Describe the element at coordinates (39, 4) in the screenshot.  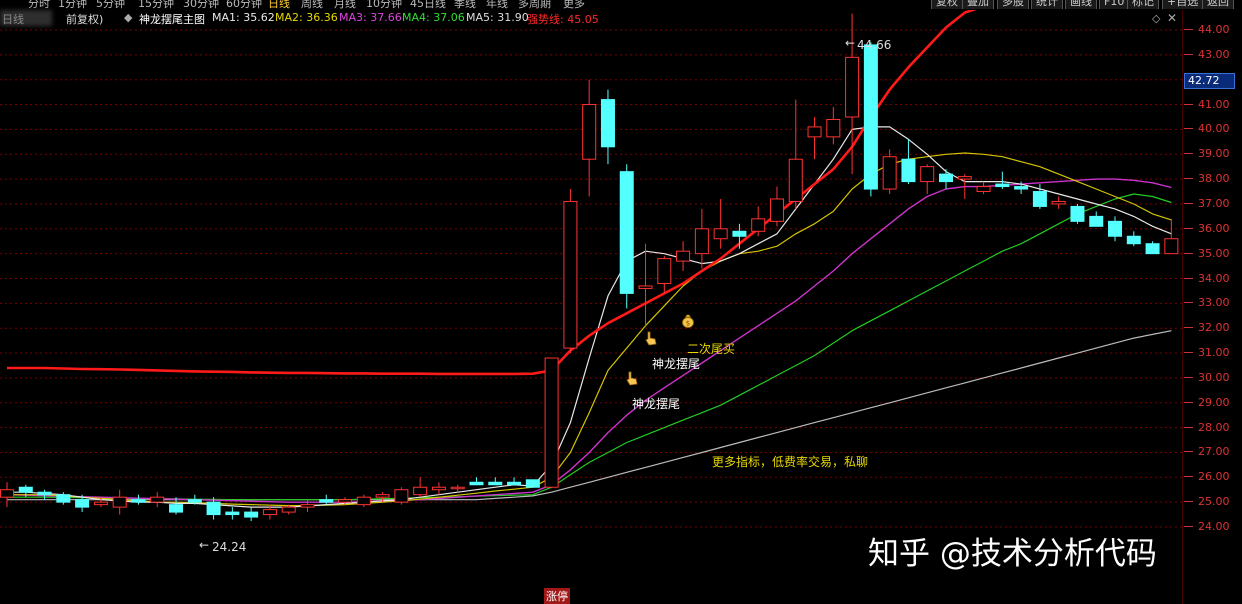
I see `period-fenshi: 分时` at that location.